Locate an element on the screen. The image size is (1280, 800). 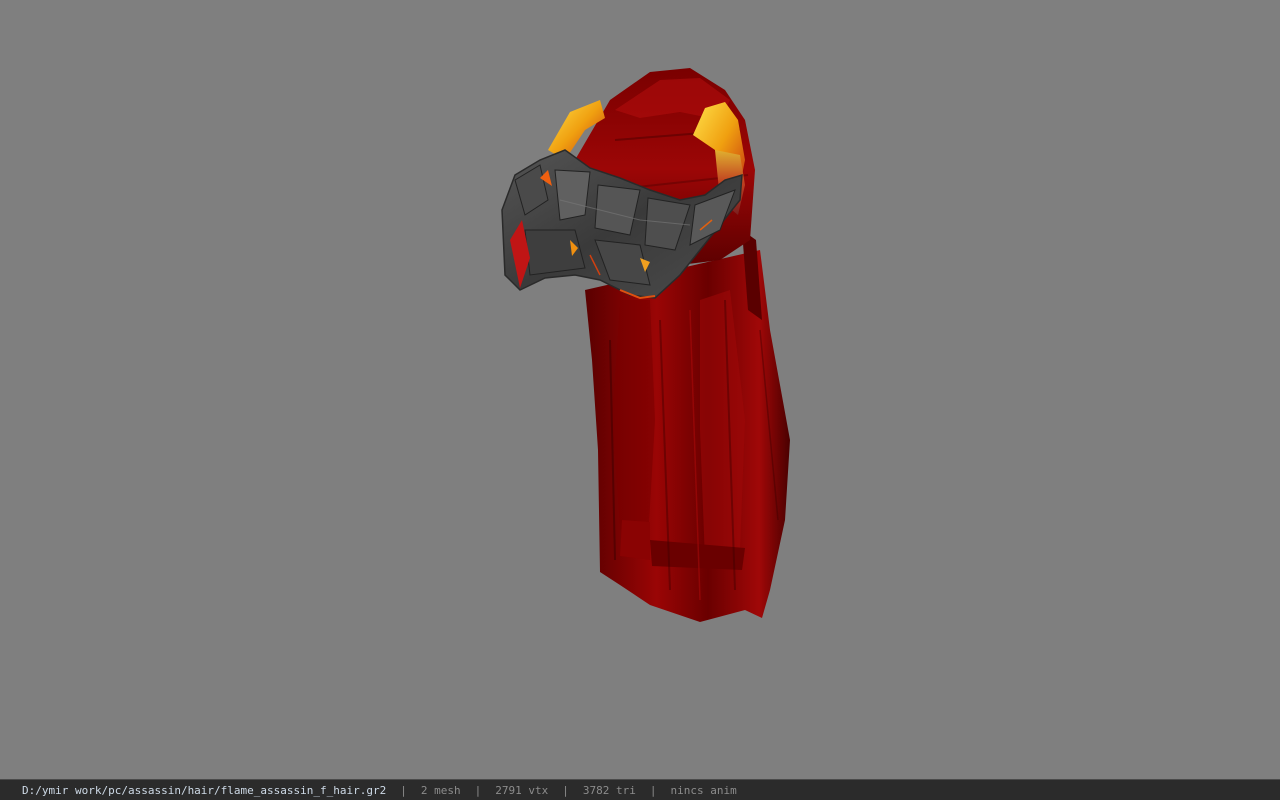
hair-strands is located at coordinates (687, 426).